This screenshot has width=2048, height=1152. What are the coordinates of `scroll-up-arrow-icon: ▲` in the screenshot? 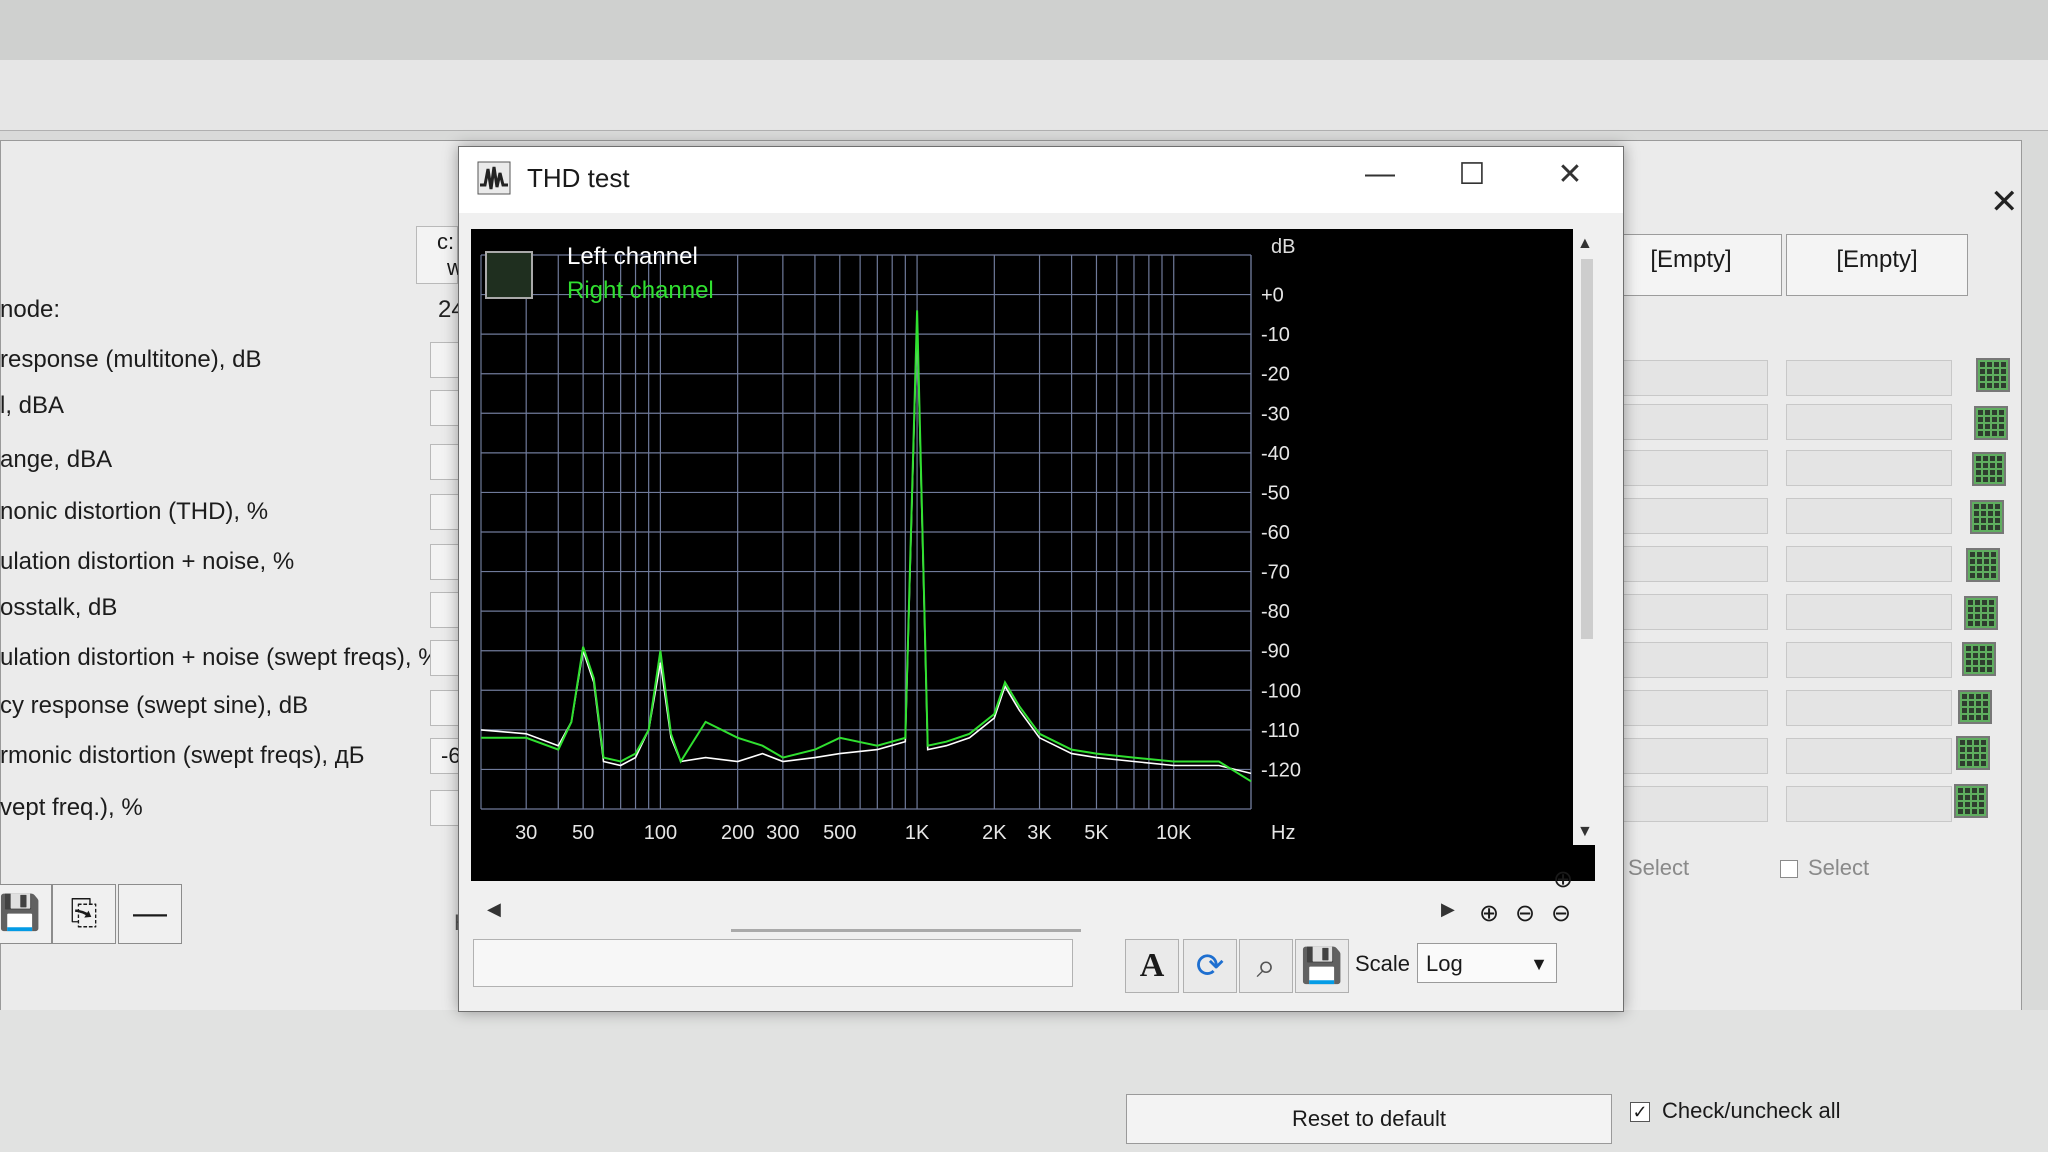 It's located at (1585, 244).